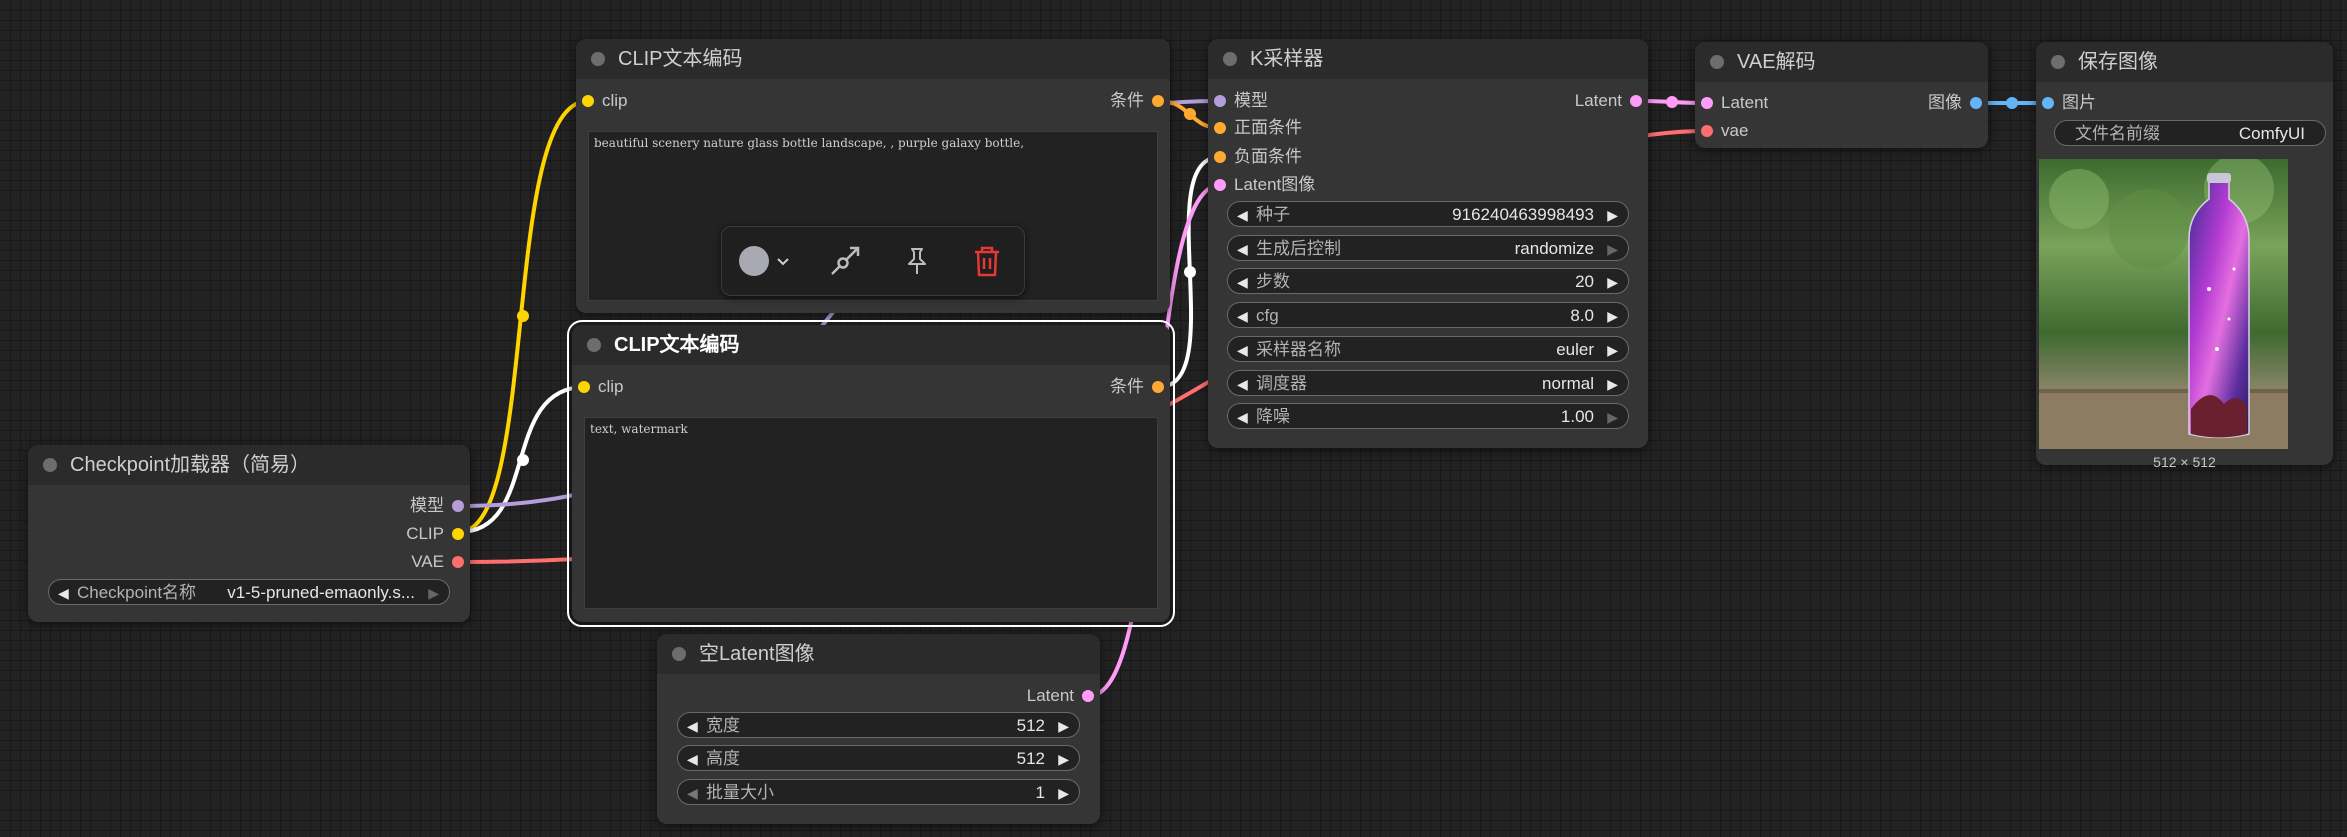 This screenshot has height=837, width=2347. Describe the element at coordinates (1841, 62) in the screenshot. I see `node-title: VAE解码` at that location.